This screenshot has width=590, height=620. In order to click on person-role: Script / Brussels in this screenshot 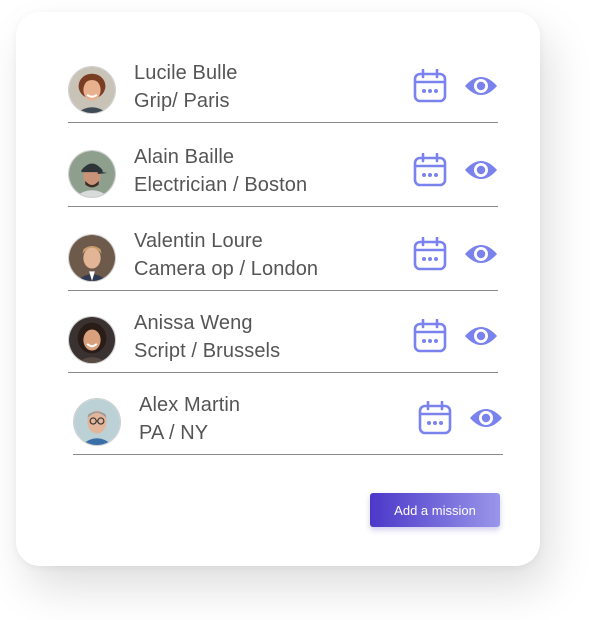, I will do `click(207, 351)`.